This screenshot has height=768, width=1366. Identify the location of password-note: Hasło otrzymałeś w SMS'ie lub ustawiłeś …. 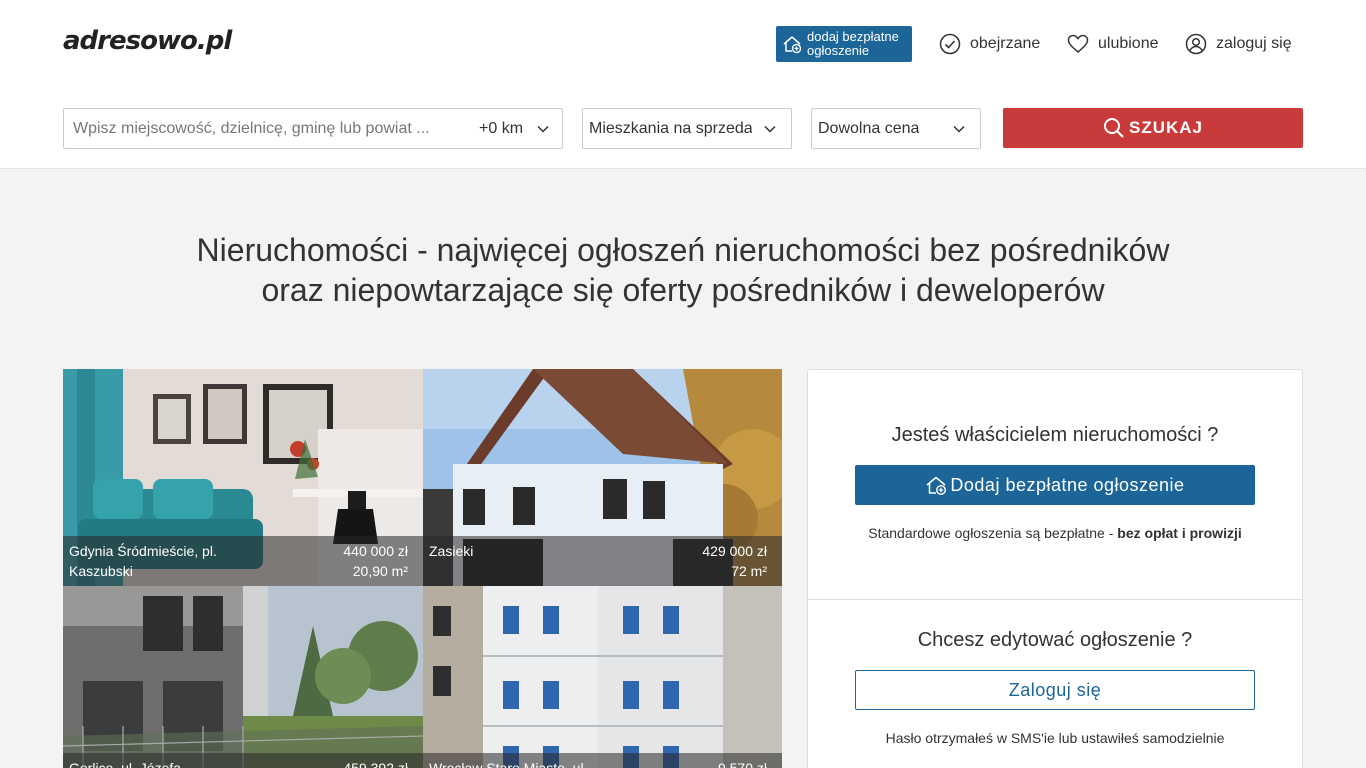
(1055, 738).